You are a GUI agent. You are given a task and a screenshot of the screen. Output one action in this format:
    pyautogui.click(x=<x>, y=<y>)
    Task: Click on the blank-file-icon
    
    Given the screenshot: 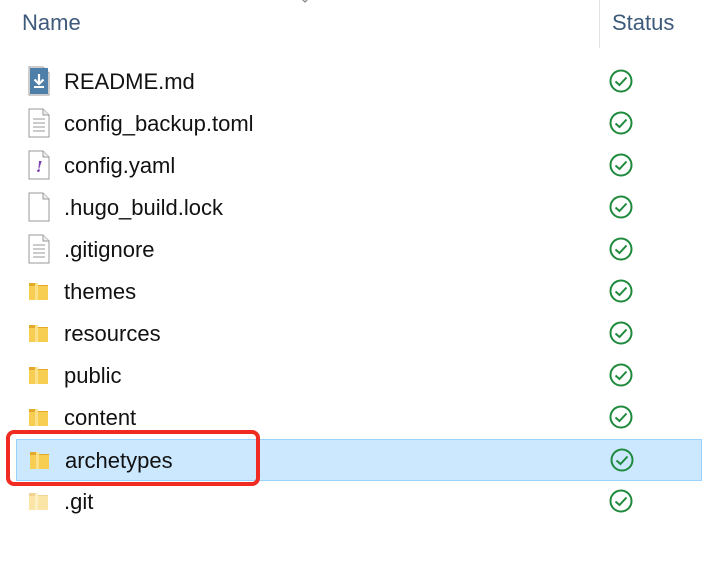 What is the action you would take?
    pyautogui.click(x=39, y=207)
    